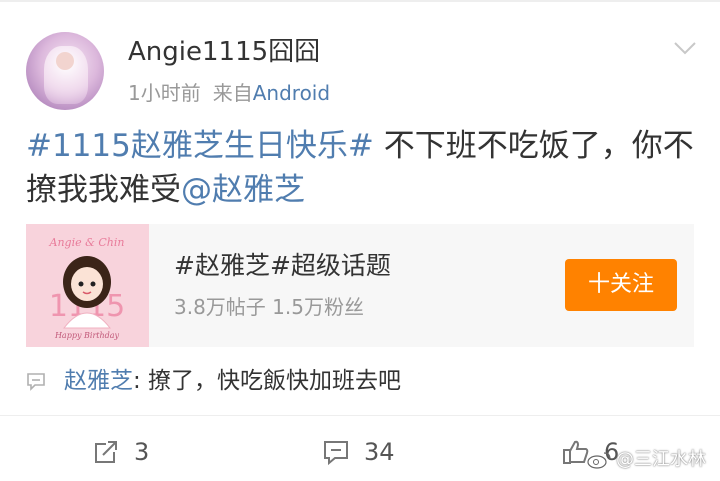  I want to click on topic-card-stats: 3.8万帖子 1.5万粉丝, so click(269, 307).